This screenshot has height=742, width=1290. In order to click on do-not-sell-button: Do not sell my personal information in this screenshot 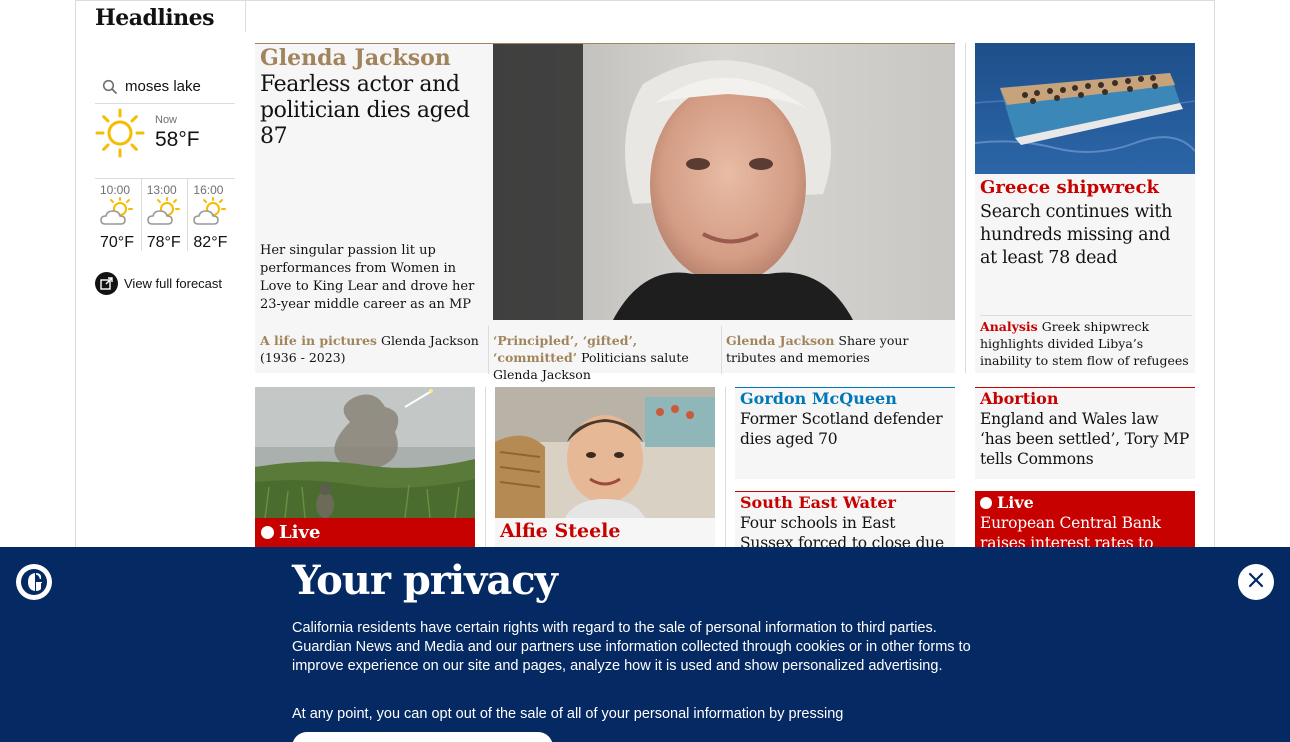, I will do `click(422, 737)`.